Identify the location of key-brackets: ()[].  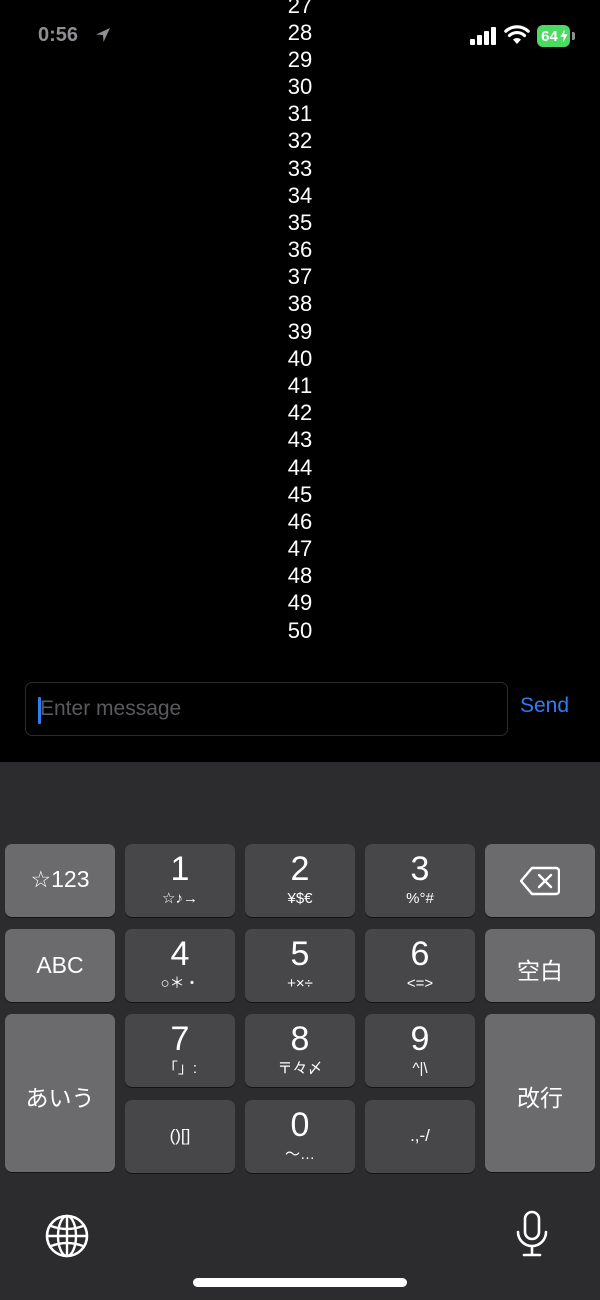
(180, 1136).